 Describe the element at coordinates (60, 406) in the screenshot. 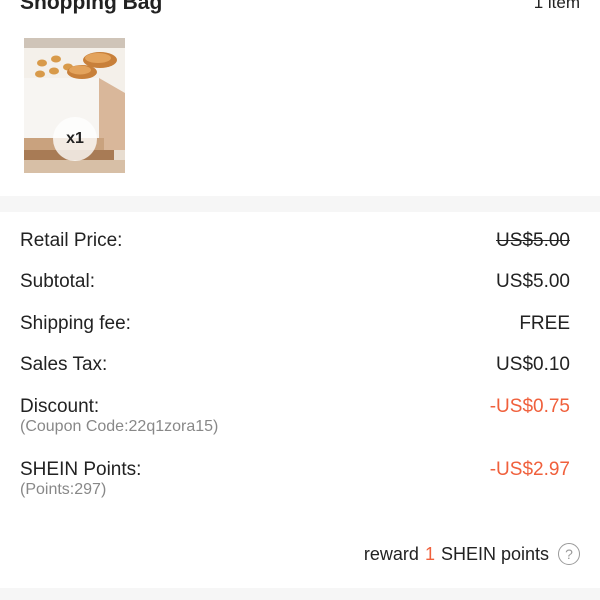

I see `discount-label: Discount:` at that location.